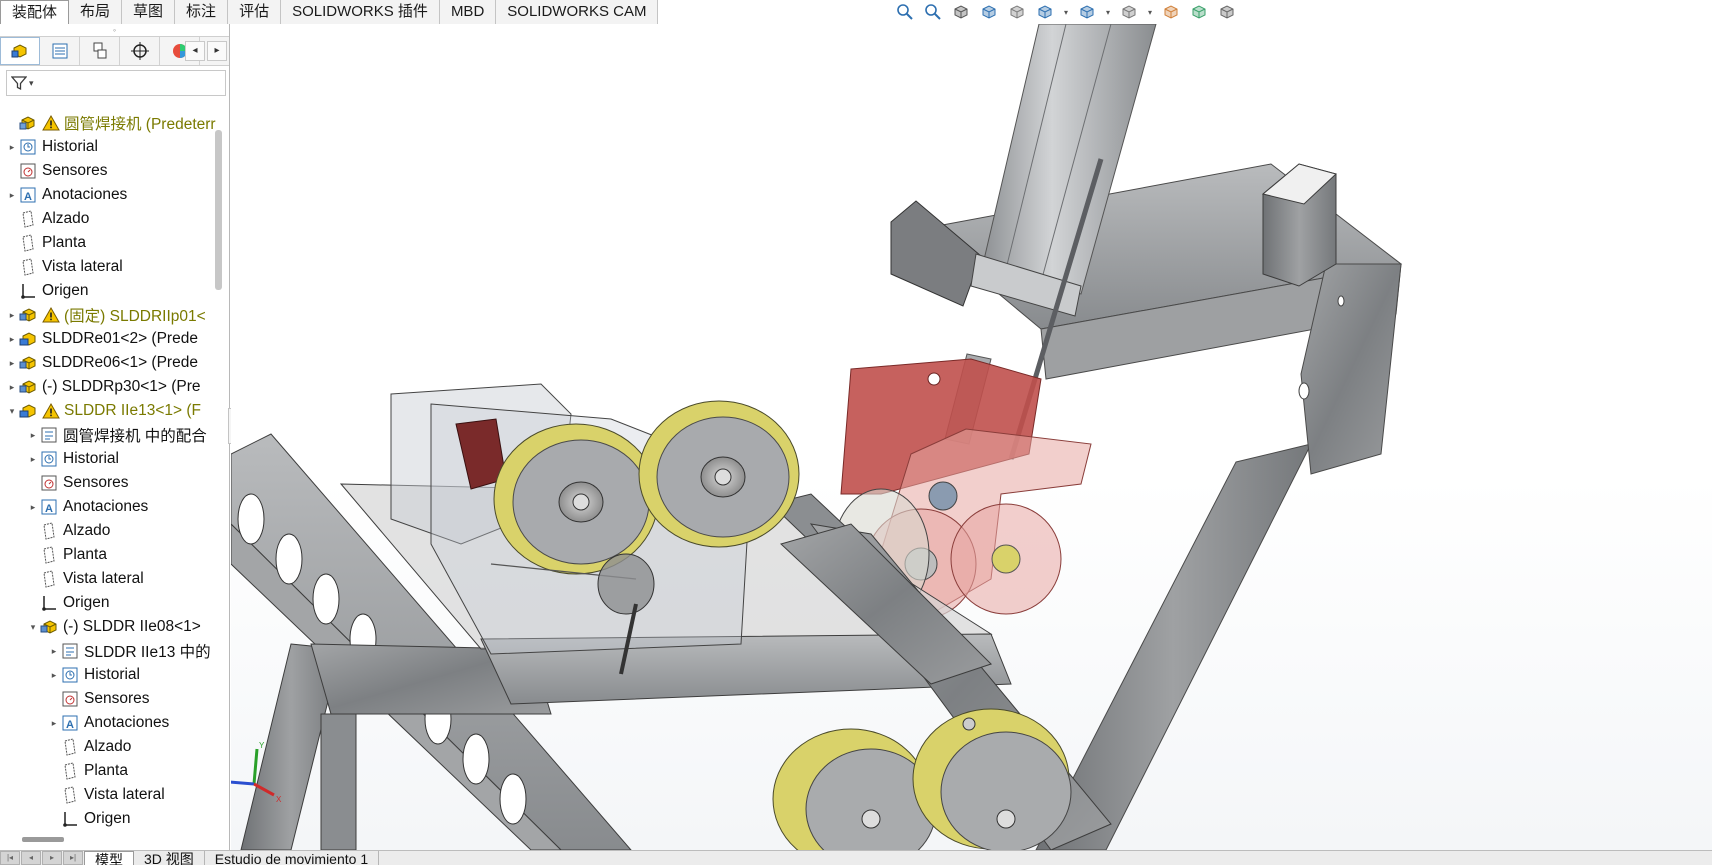  Describe the element at coordinates (936, 253) in the screenshot. I see `mount-plate` at that location.